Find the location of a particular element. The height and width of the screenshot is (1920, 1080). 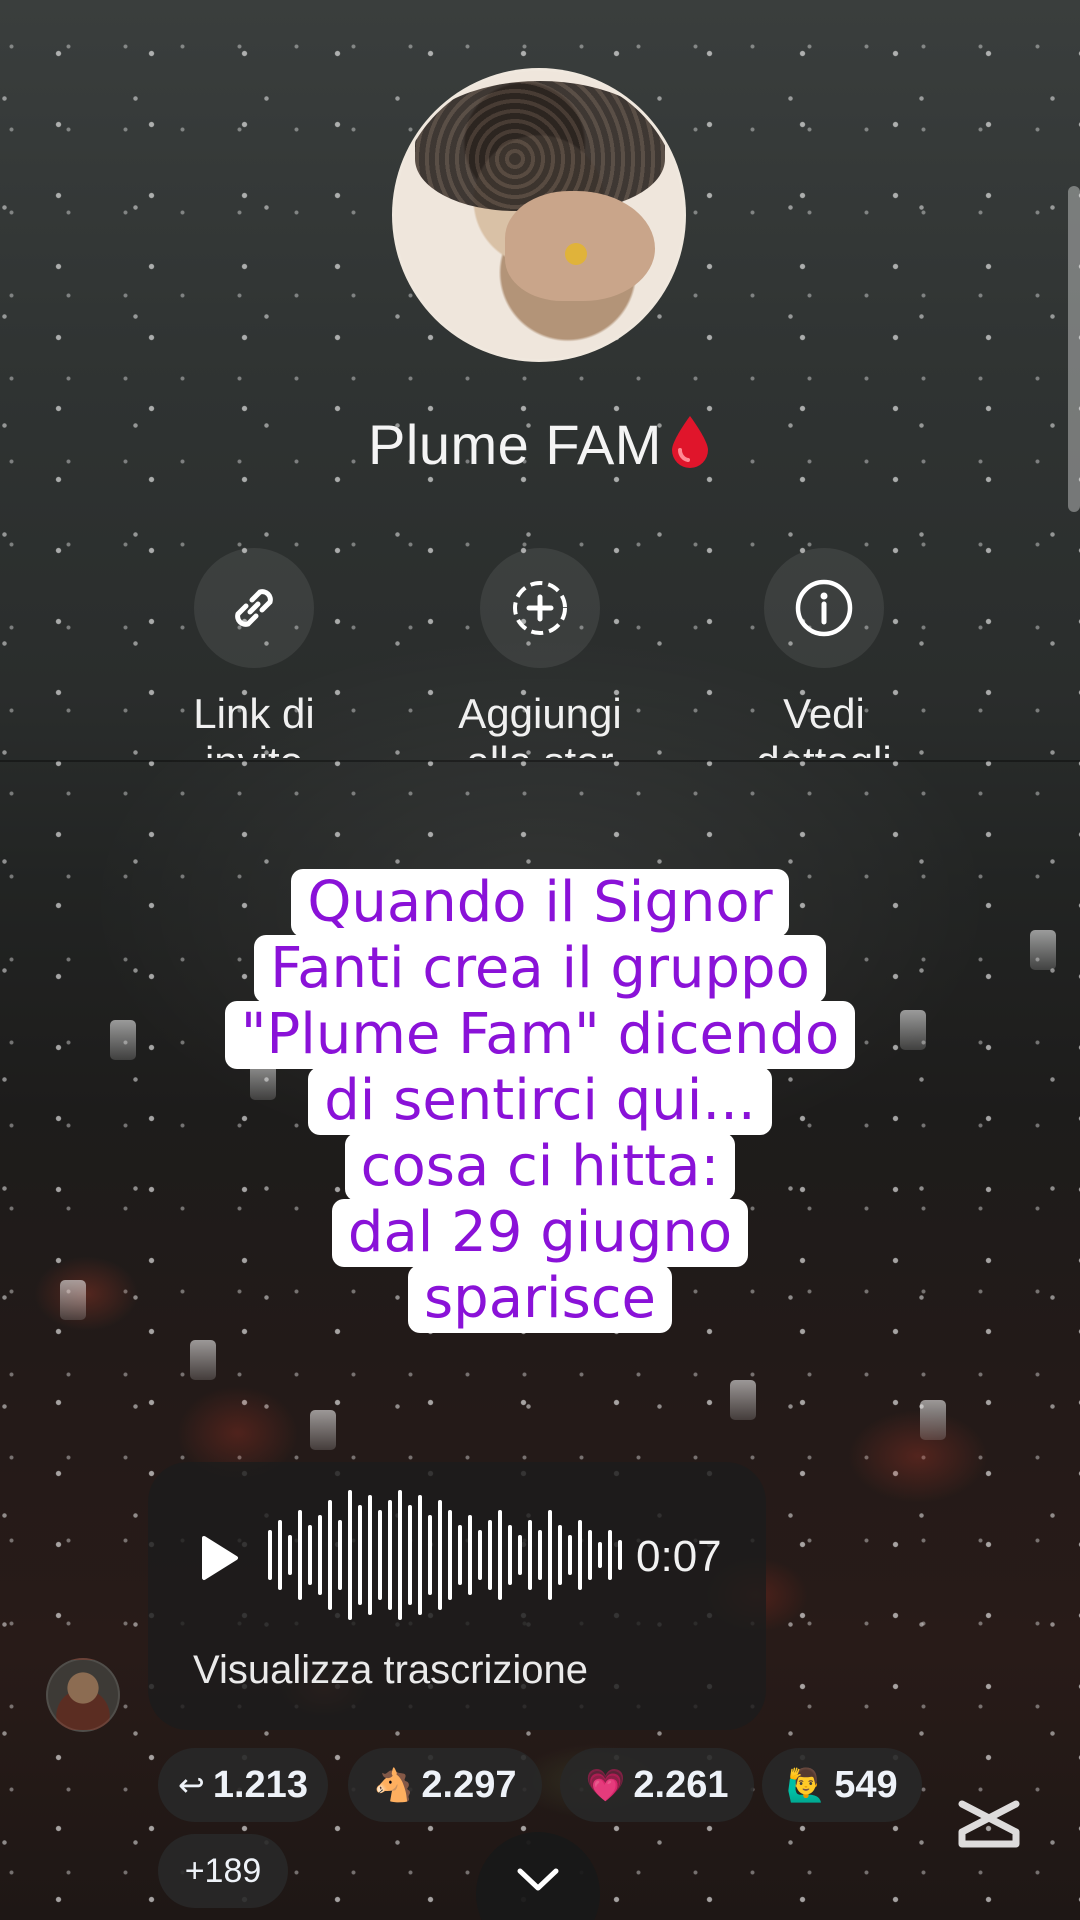

caption-line: cosa ci hitta: is located at coordinates (540, 1167).